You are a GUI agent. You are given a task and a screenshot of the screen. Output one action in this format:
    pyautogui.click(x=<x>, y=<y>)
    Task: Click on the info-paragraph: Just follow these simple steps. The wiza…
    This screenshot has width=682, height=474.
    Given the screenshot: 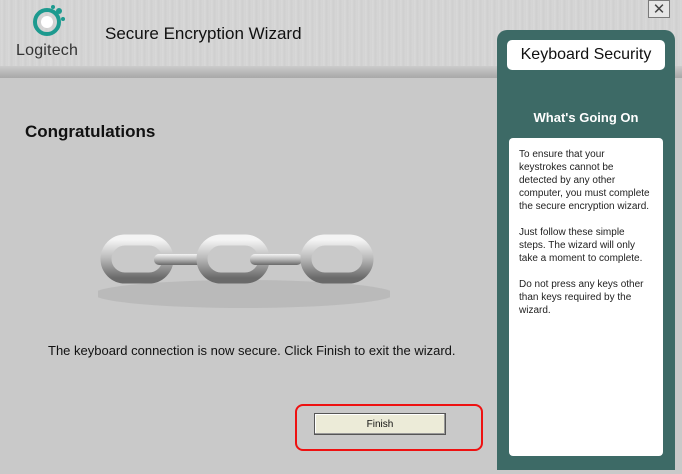 What is the action you would take?
    pyautogui.click(x=581, y=245)
    